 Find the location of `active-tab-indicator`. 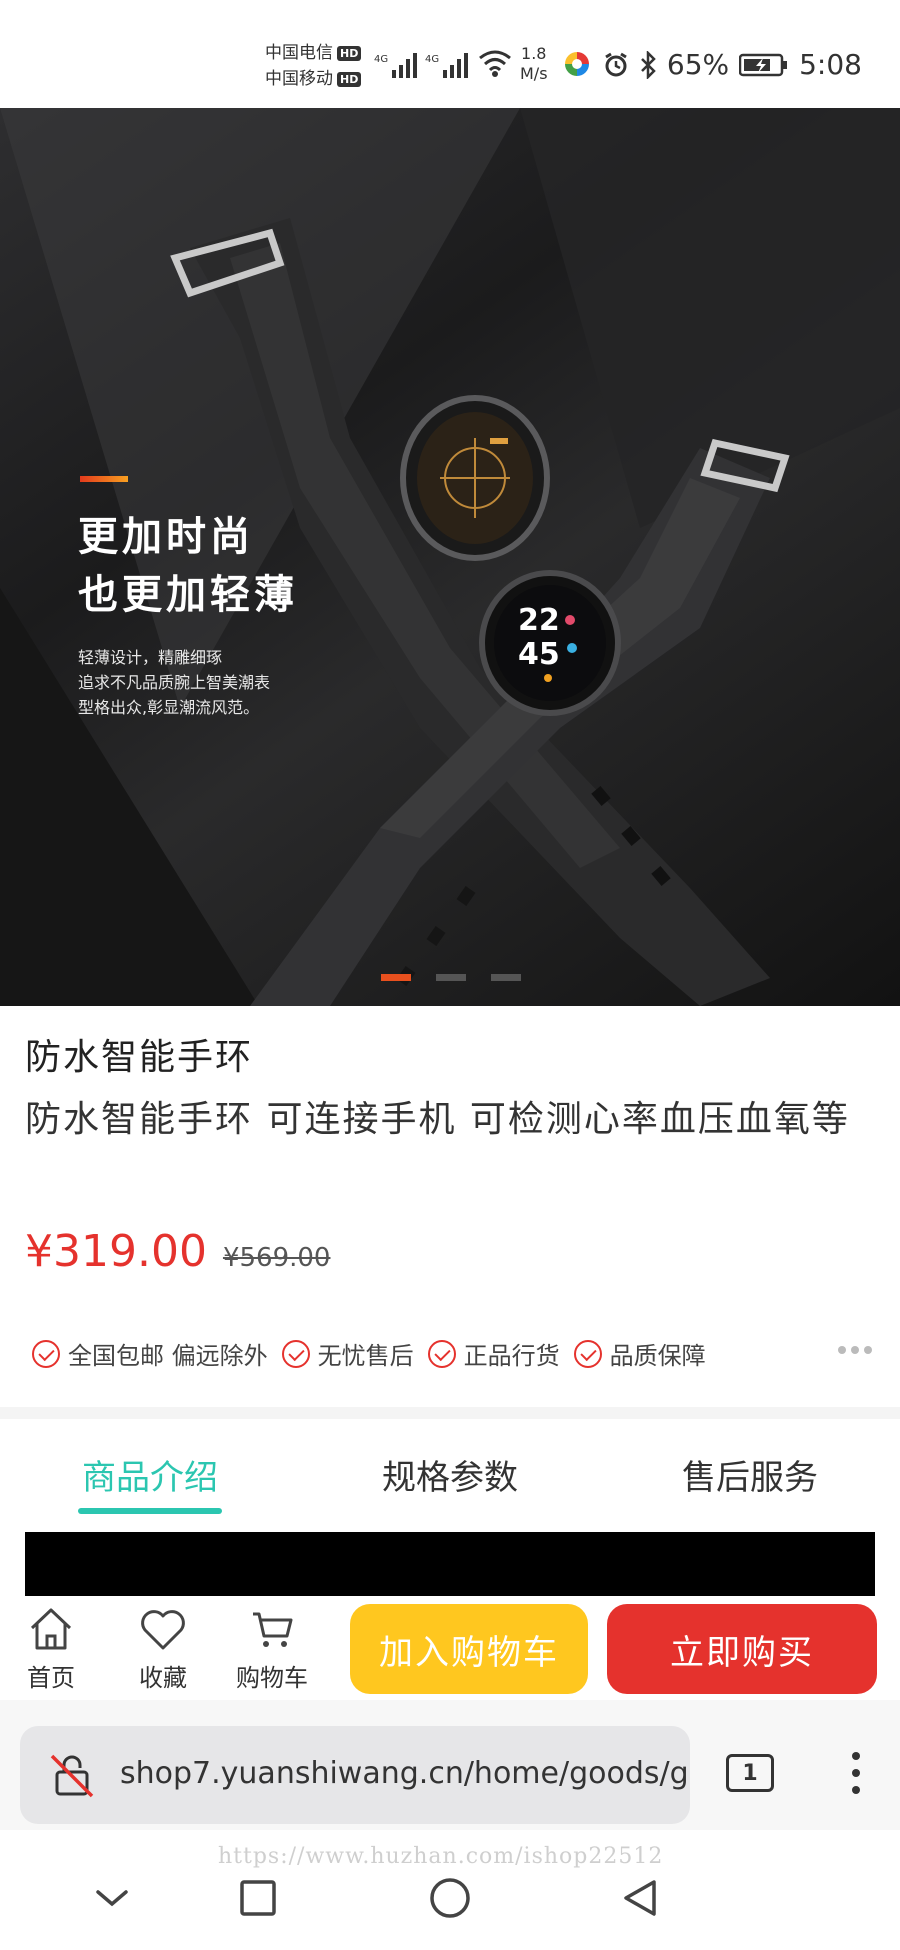

active-tab-indicator is located at coordinates (150, 1511).